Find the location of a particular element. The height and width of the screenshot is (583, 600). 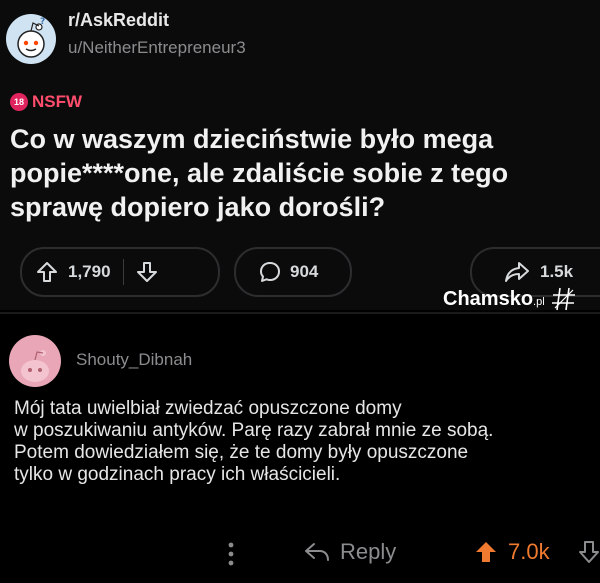

nsfw-label: NSFW is located at coordinates (57, 101).